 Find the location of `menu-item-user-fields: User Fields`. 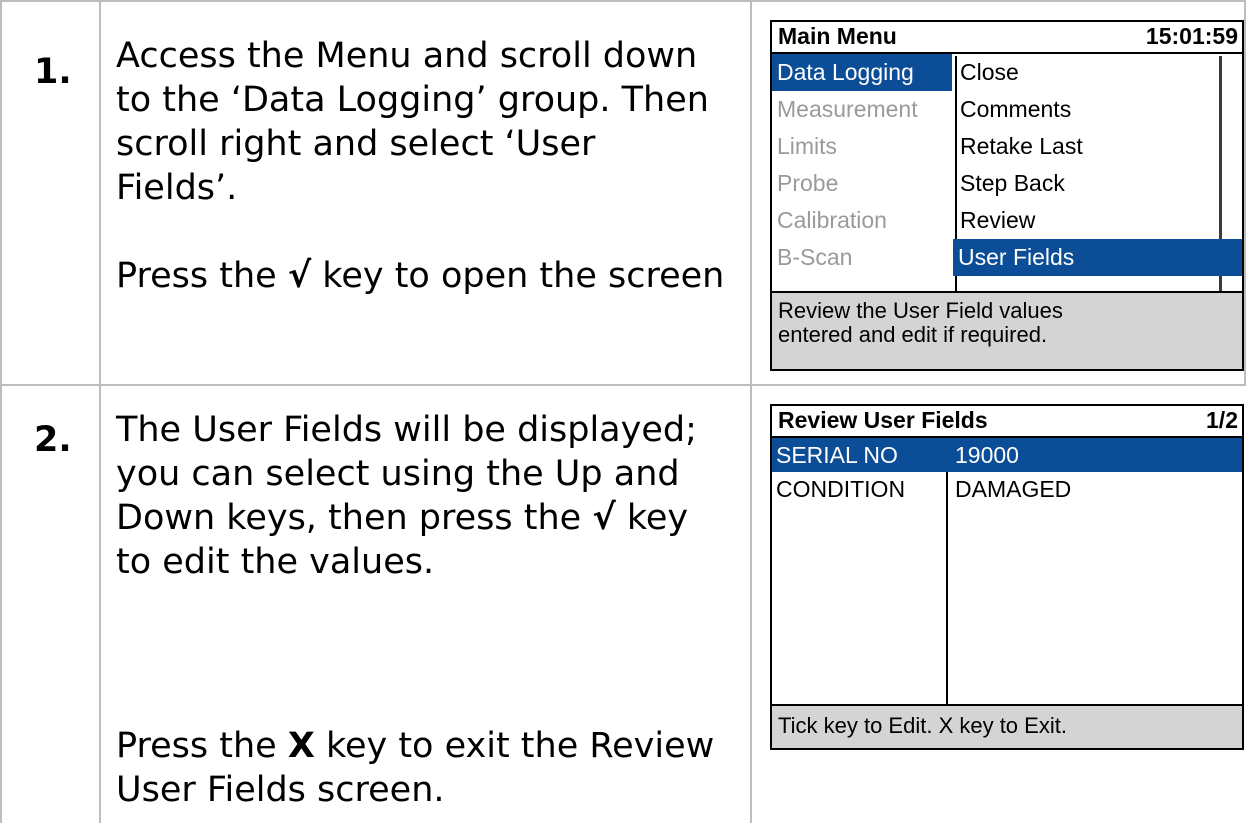

menu-item-user-fields: User Fields is located at coordinates (1097, 257).